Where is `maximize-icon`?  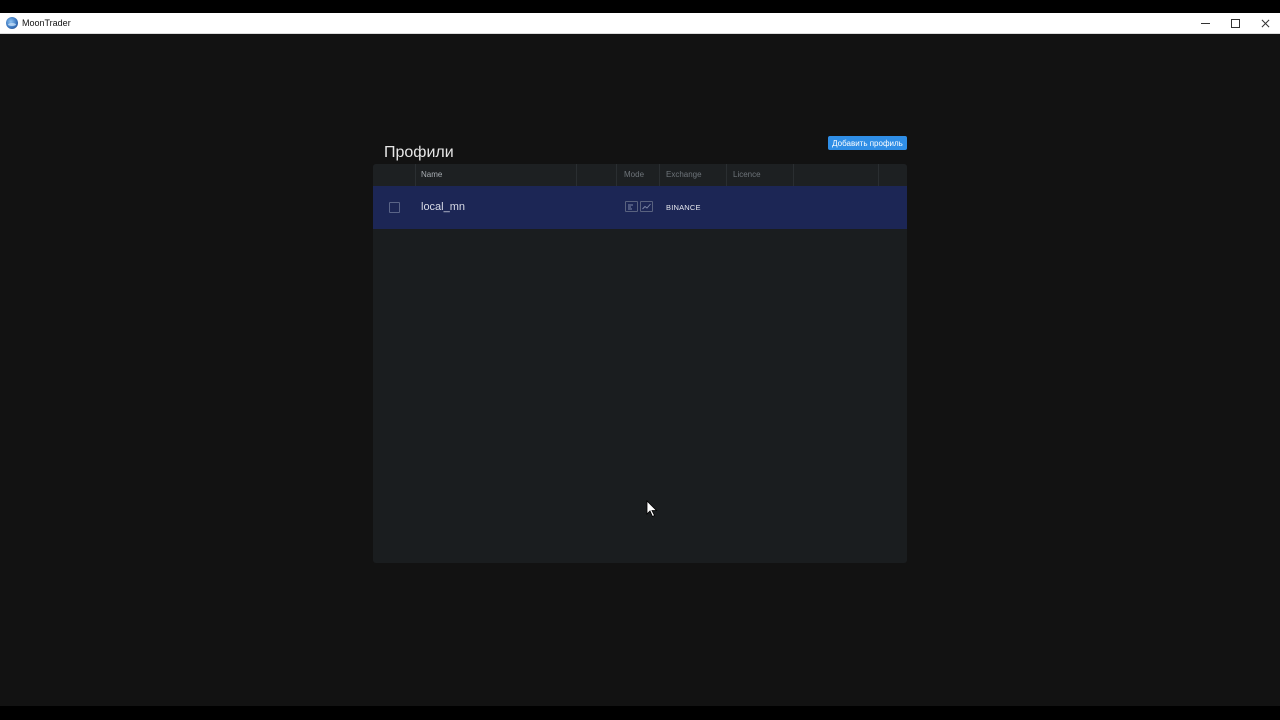
maximize-icon is located at coordinates (1235, 23).